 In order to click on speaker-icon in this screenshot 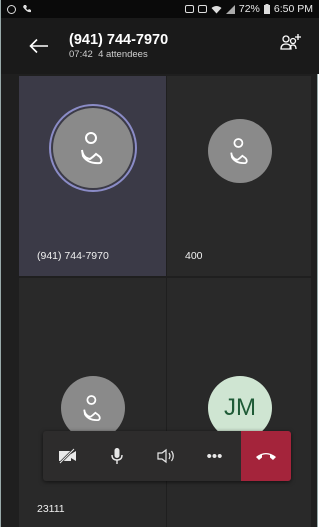, I will do `click(165, 456)`.